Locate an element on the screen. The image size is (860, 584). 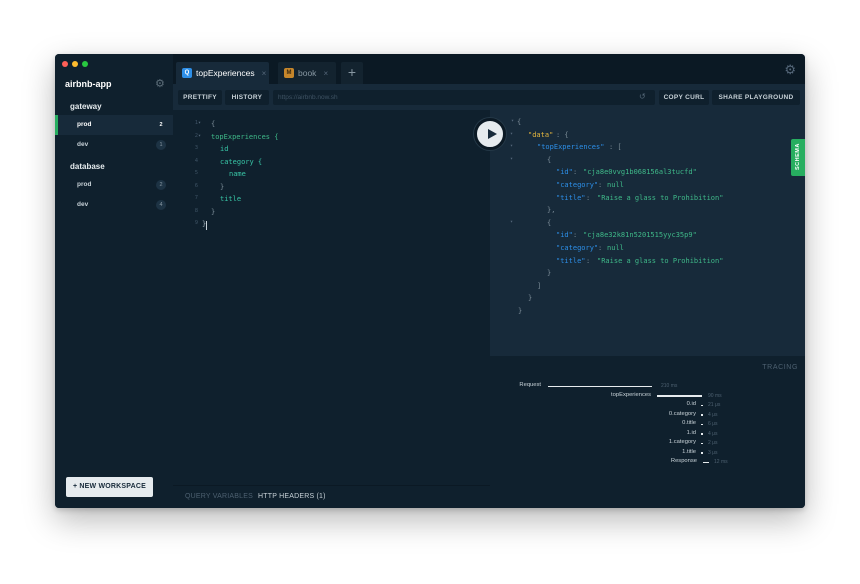
minimize-window-button is located at coordinates (75, 64).